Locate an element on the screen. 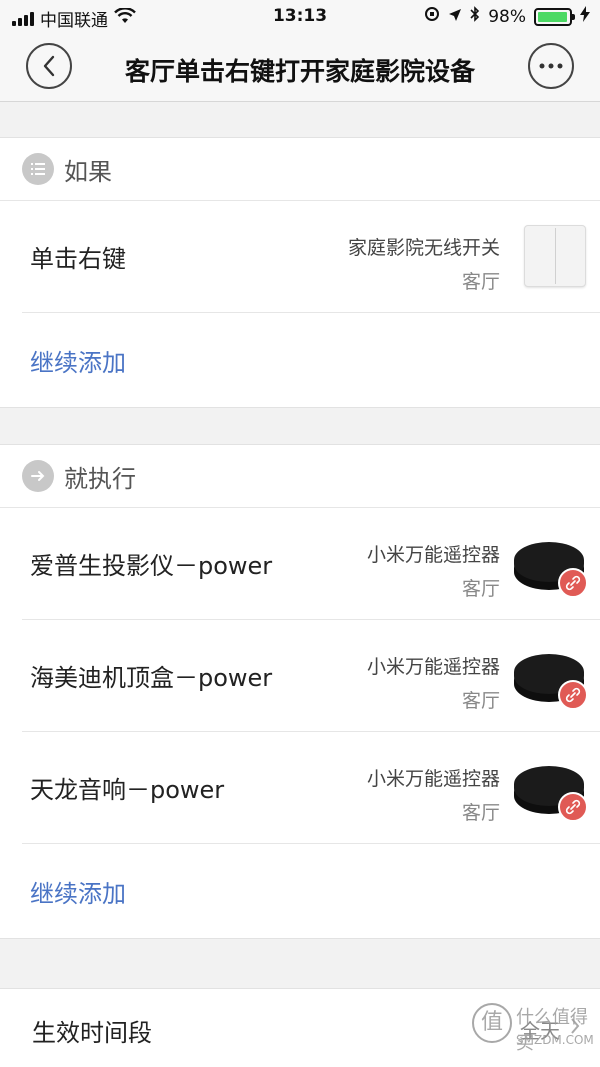  nav-bar: 客厅单击右键打开家庭影院设备 is located at coordinates (300, 68).